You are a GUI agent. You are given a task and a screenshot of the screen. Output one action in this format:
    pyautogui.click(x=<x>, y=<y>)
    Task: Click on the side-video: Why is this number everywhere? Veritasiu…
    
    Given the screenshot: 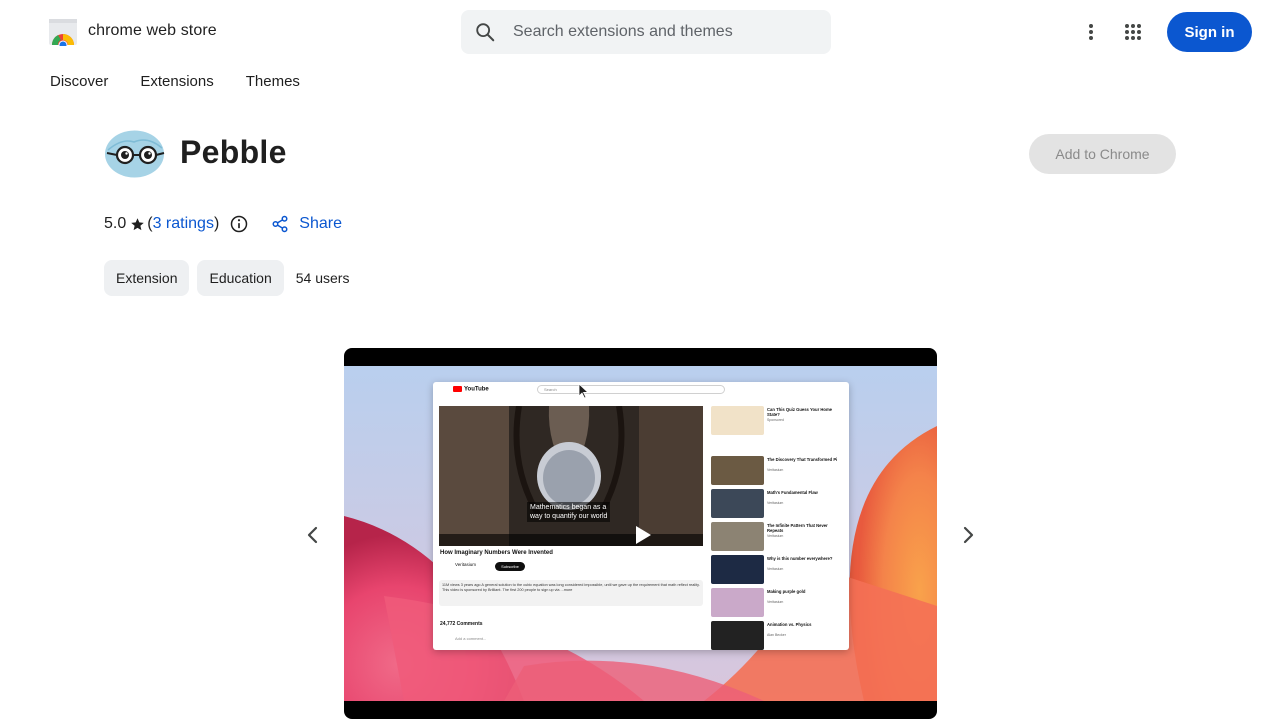 What is the action you would take?
    pyautogui.click(x=777, y=570)
    